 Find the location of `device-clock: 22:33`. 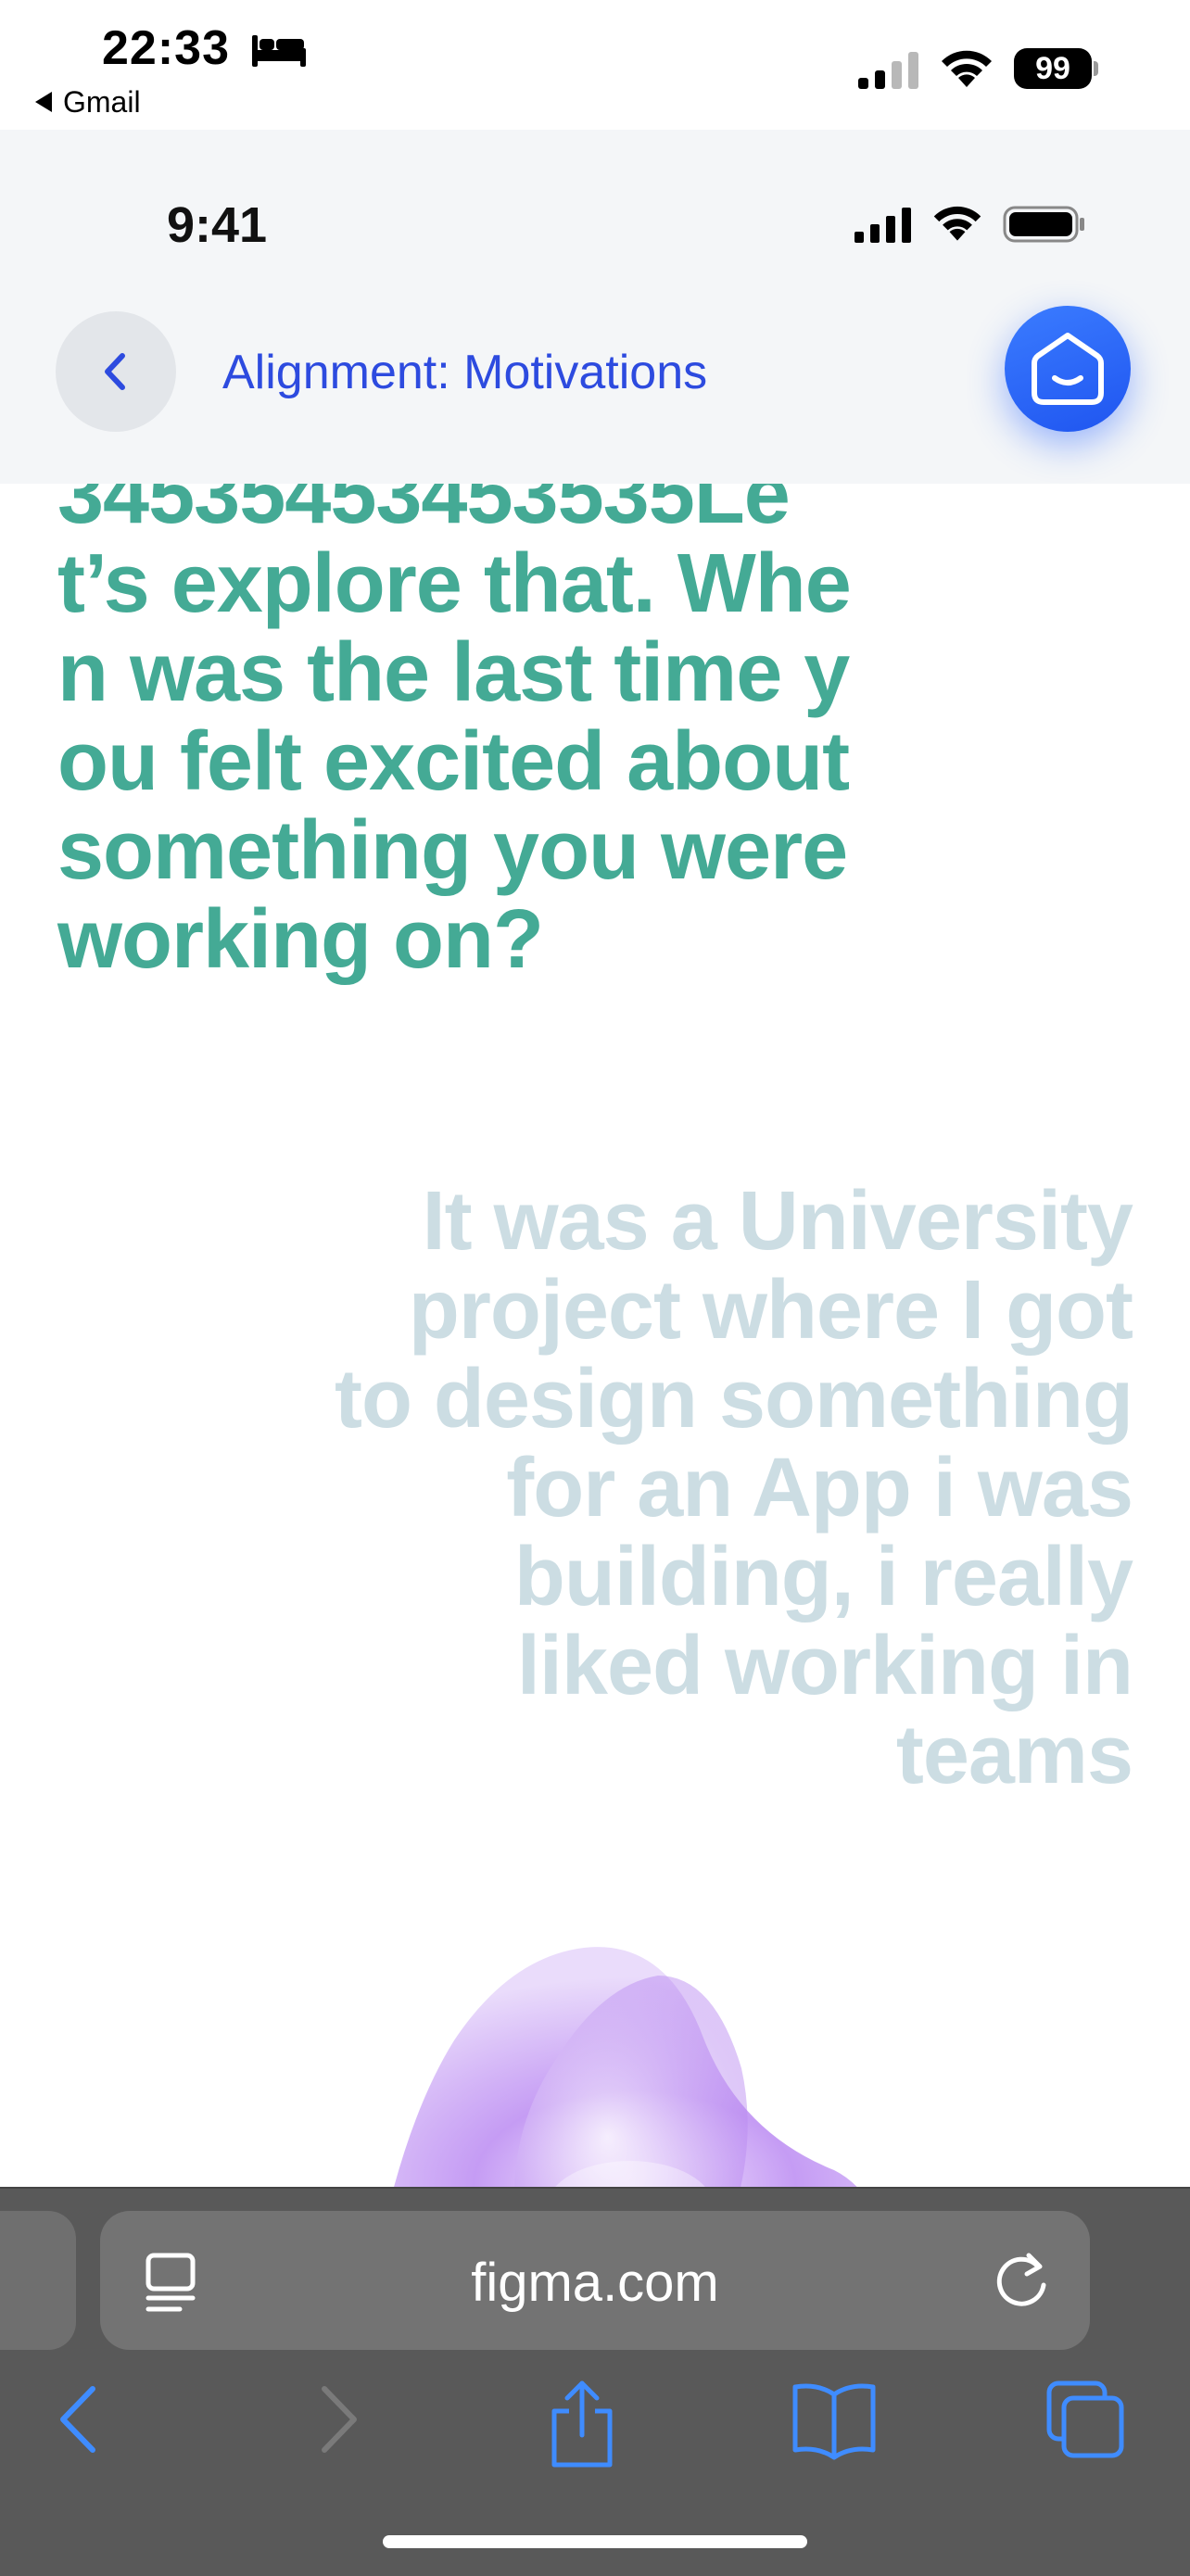

device-clock: 22:33 is located at coordinates (166, 48).